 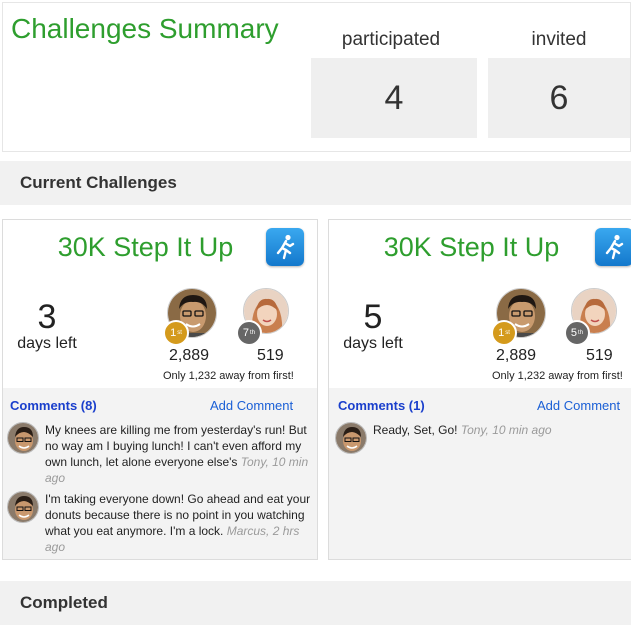 What do you see at coordinates (373, 317) in the screenshot?
I see `days-left-count: 5` at bounding box center [373, 317].